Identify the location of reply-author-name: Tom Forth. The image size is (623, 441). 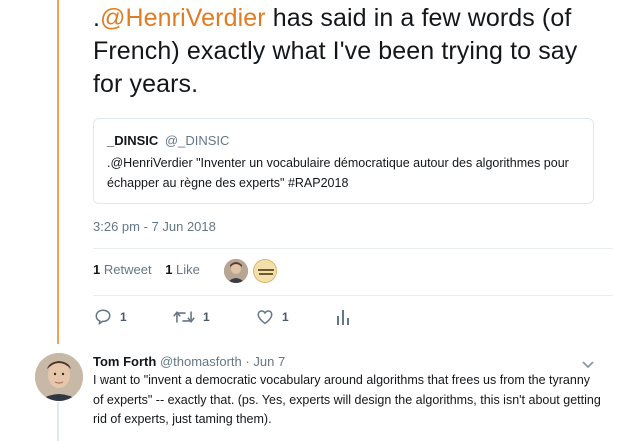
(124, 361).